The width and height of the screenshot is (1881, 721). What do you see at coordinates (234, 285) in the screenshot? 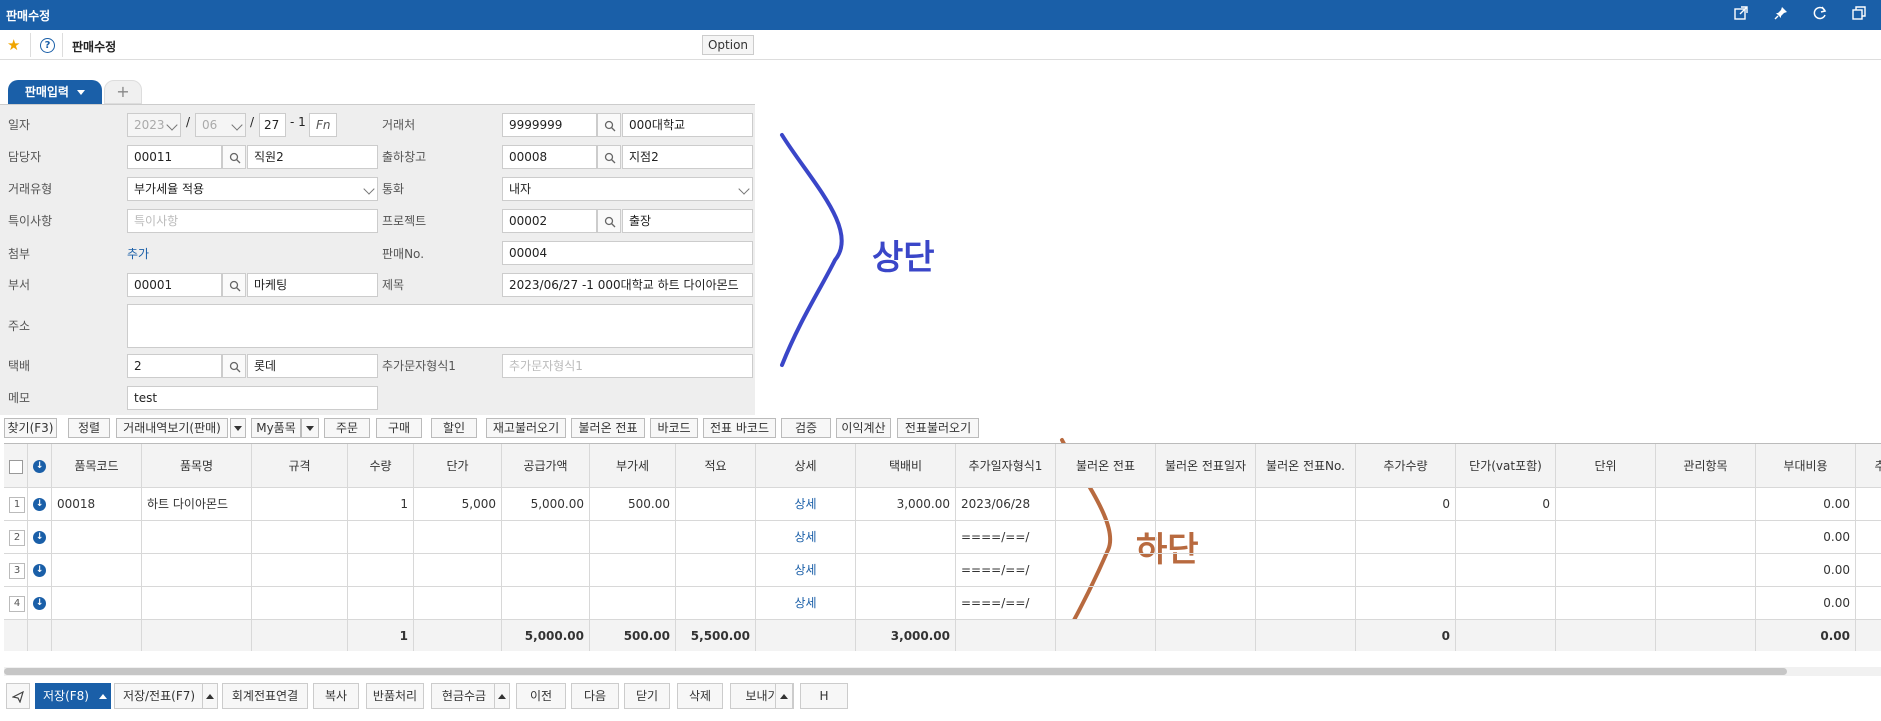
I see `dept-search-button` at bounding box center [234, 285].